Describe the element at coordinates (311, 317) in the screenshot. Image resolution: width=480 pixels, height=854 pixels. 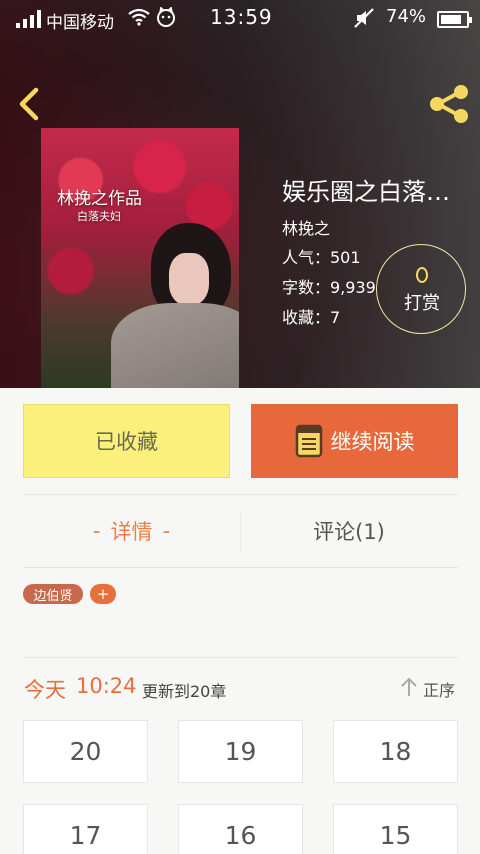
I see `favorites-count: 收藏：7` at that location.